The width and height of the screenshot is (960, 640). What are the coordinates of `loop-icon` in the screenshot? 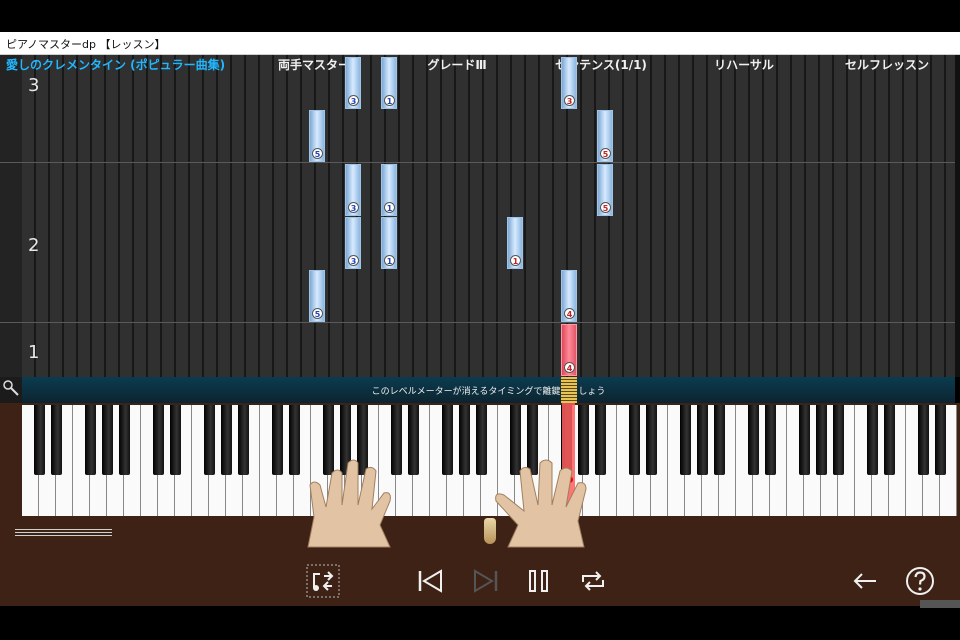 It's located at (593, 581).